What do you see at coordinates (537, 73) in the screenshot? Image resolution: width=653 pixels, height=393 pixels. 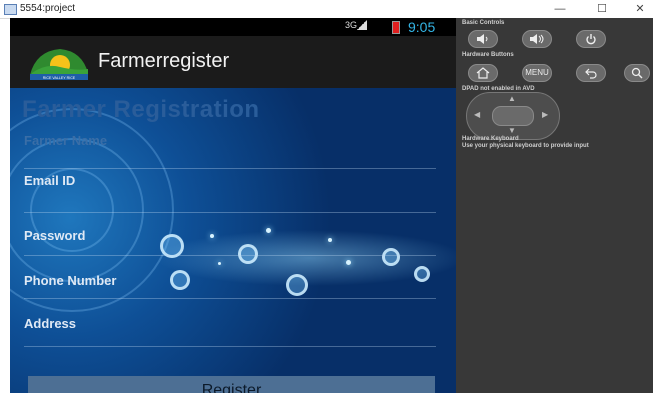 I see `menu-button: MENU` at bounding box center [537, 73].